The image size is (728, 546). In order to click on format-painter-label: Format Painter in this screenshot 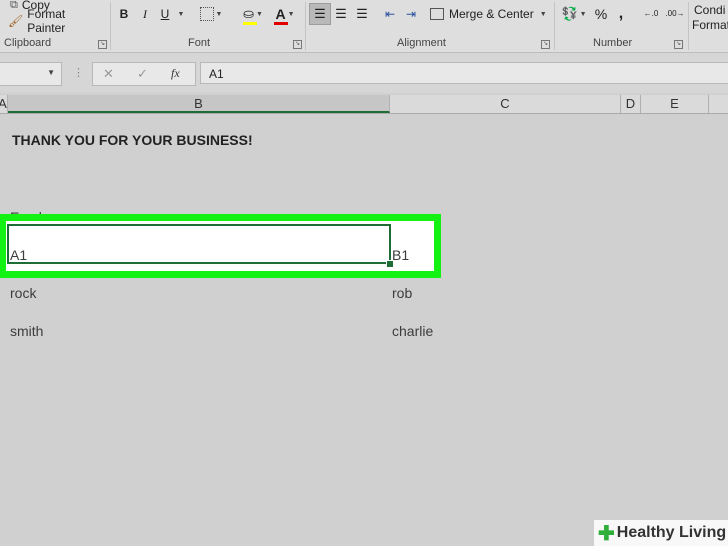, I will do `click(46, 21)`.